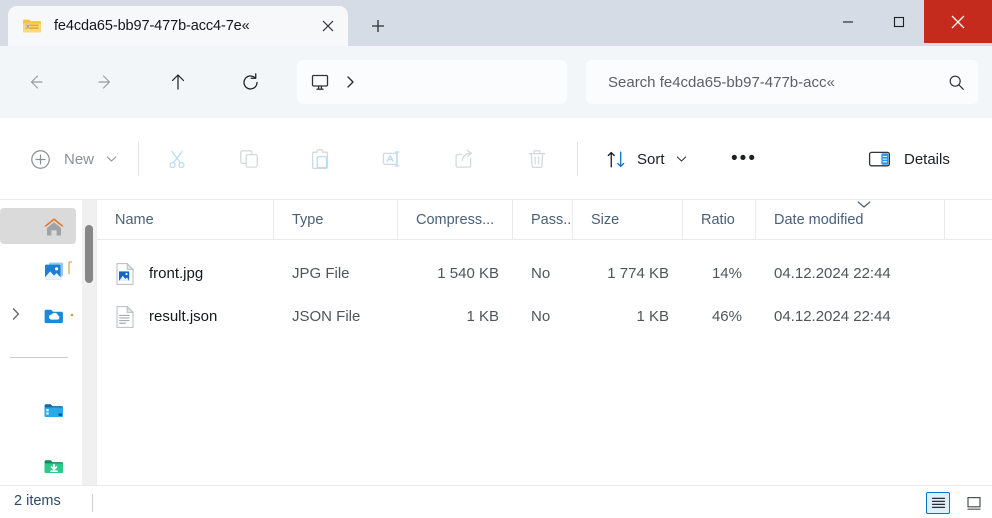  What do you see at coordinates (496, 501) in the screenshot?
I see `status-bar: 2 items` at bounding box center [496, 501].